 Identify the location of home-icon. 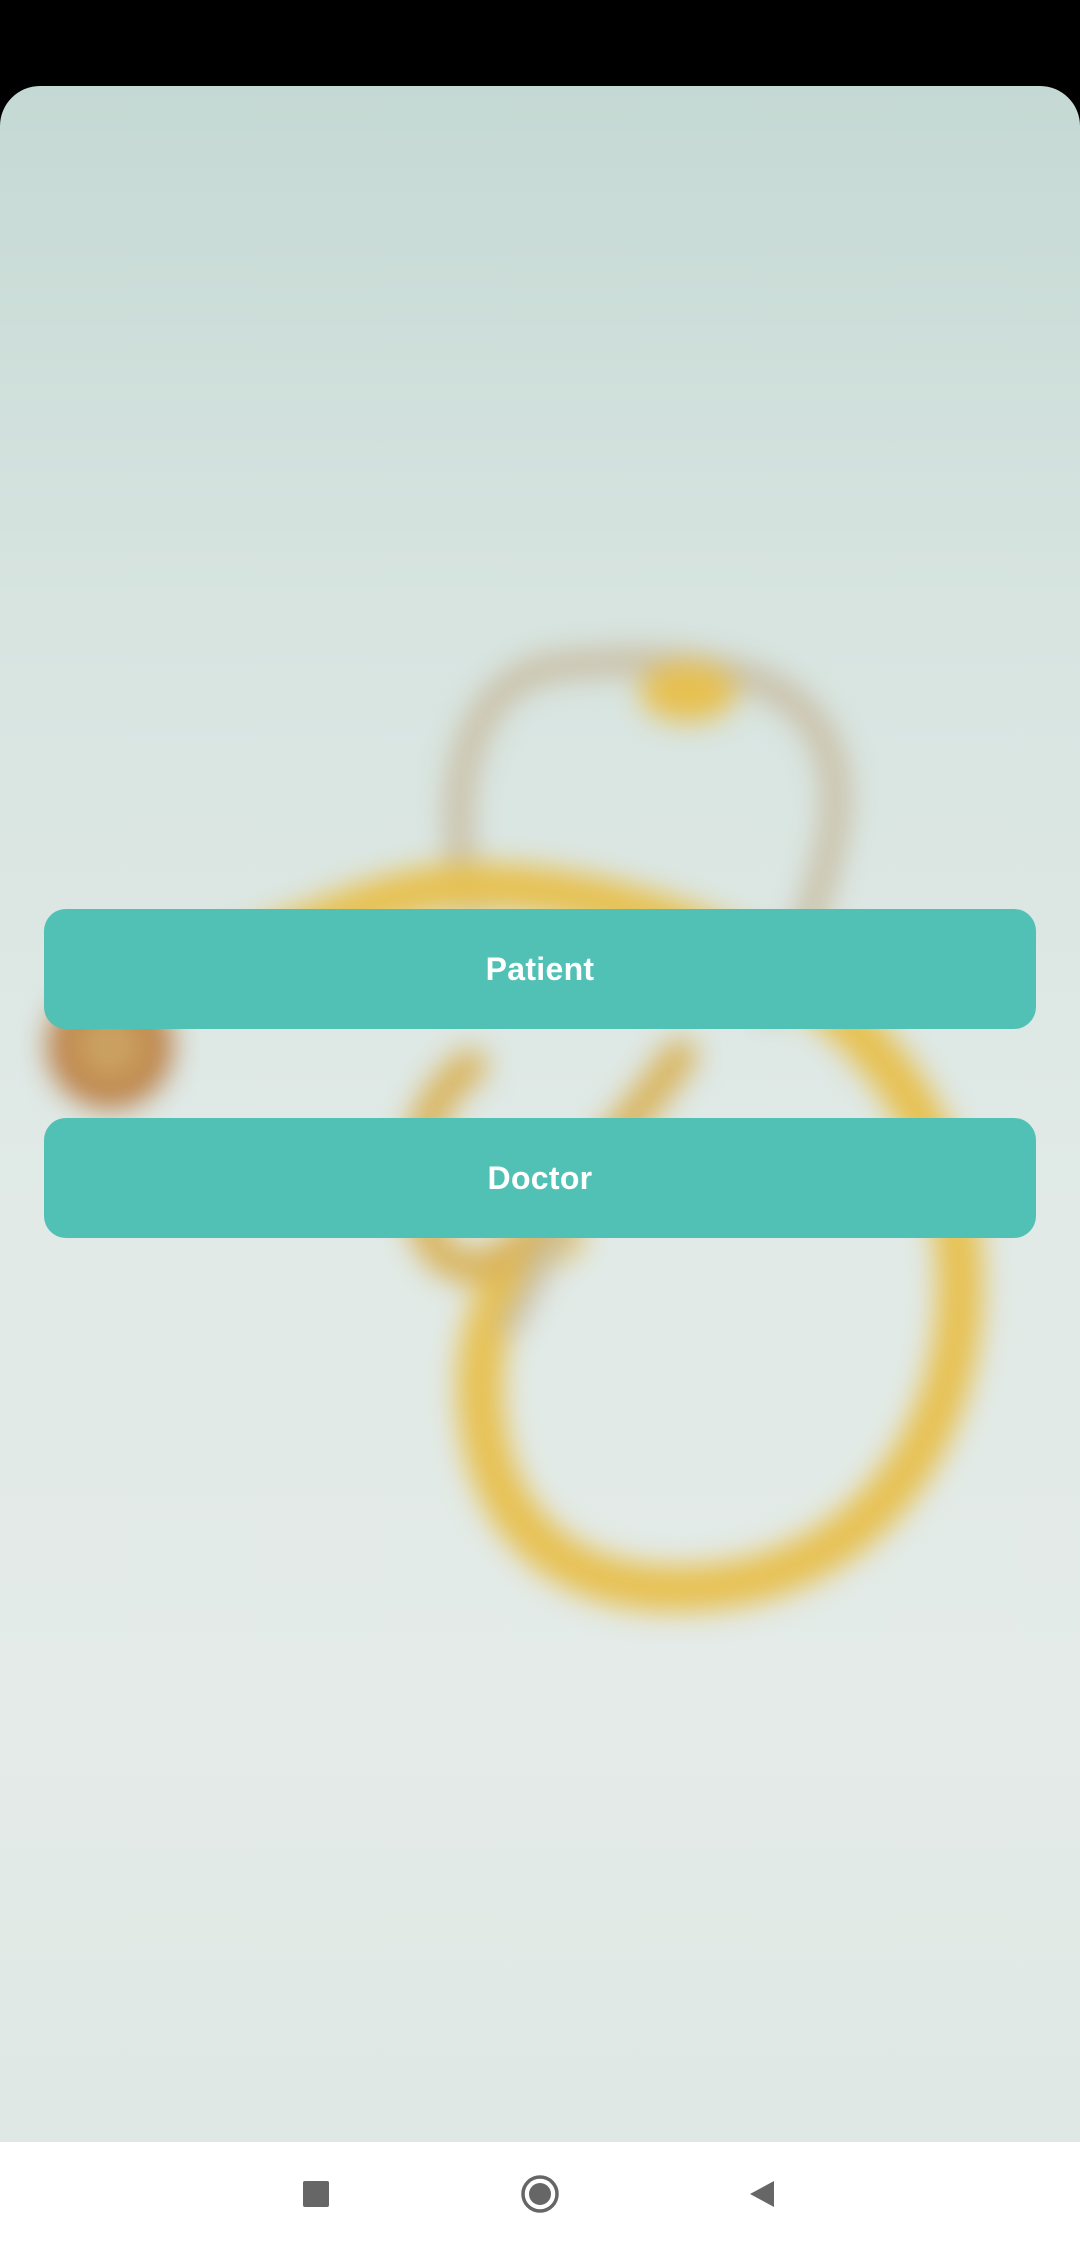
(540, 2194).